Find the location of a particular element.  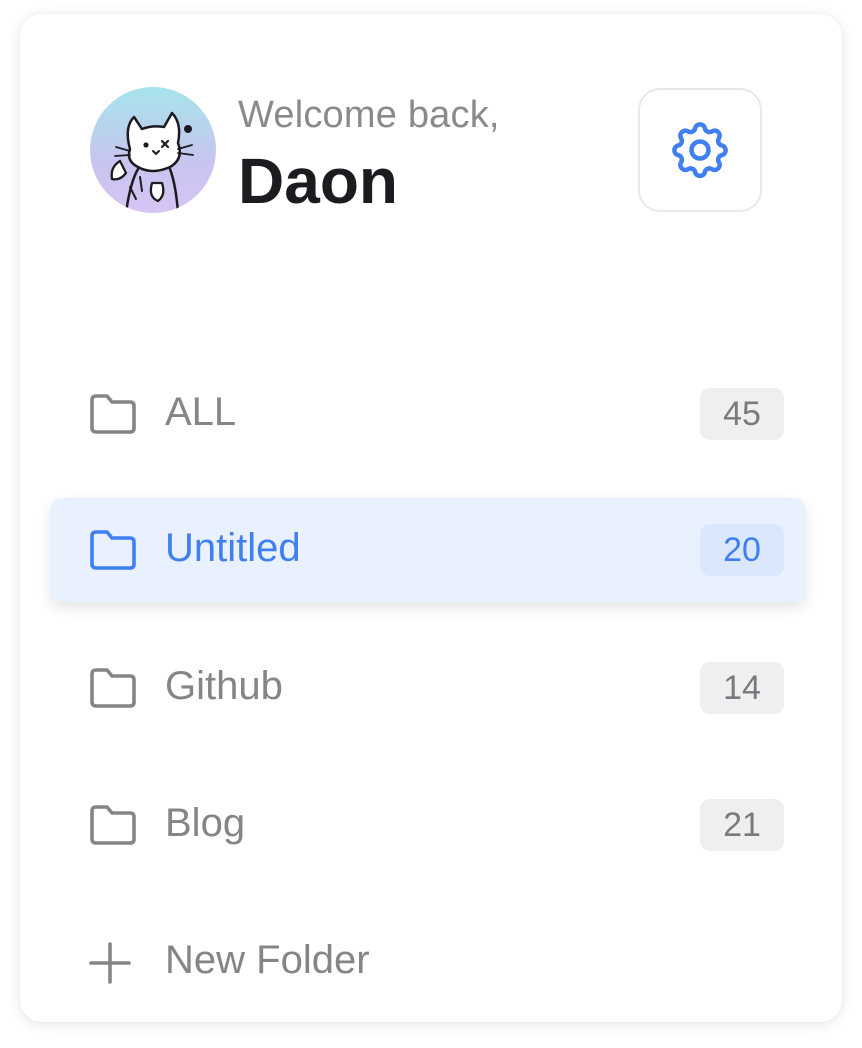

folder-label: Github is located at coordinates (224, 686).